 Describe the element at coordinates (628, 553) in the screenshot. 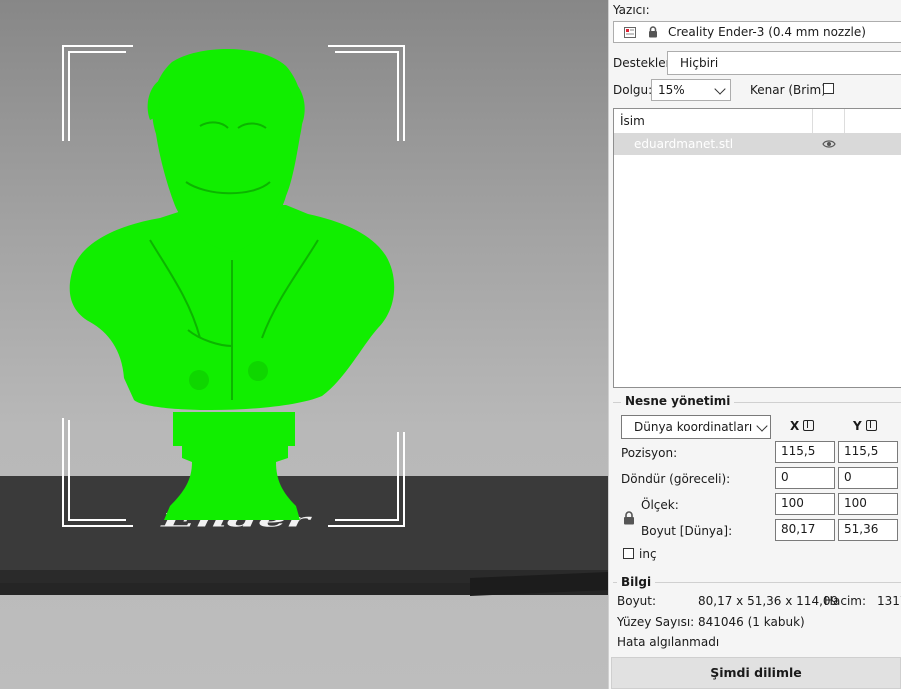

I see `inch-checkbox` at that location.